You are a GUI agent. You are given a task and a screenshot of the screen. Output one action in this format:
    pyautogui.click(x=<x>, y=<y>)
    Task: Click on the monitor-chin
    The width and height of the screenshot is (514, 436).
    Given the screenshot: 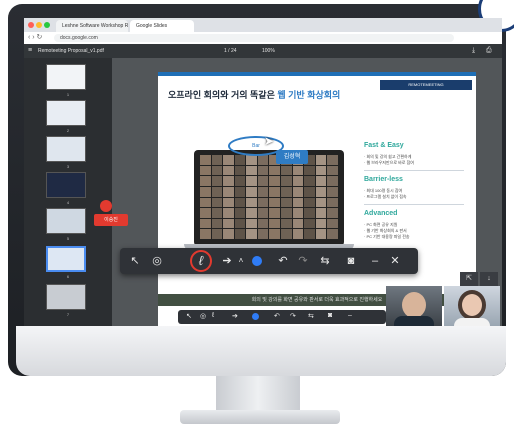 What is the action you would take?
    pyautogui.click(x=261, y=351)
    